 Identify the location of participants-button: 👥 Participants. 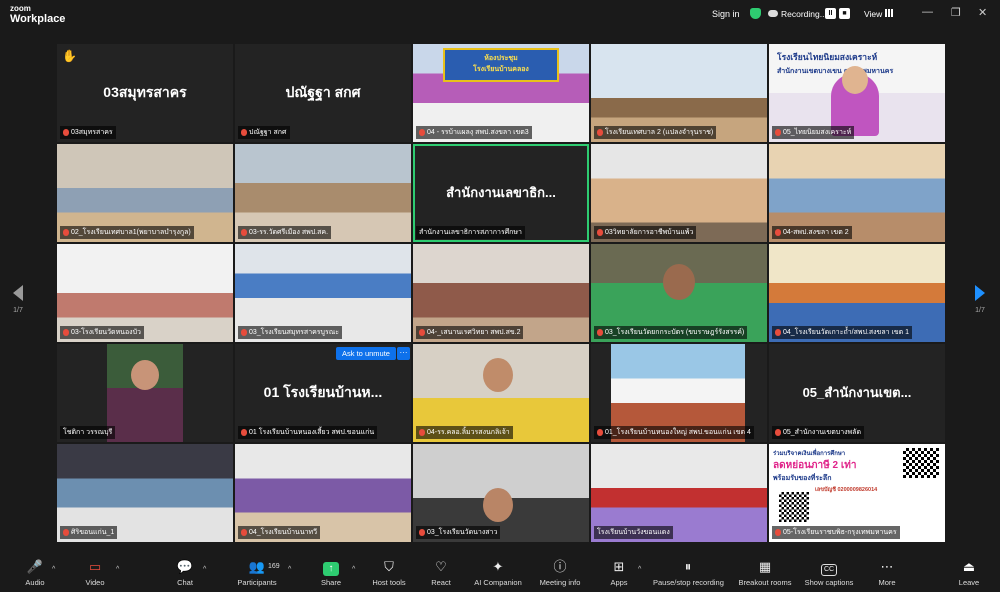
(257, 572).